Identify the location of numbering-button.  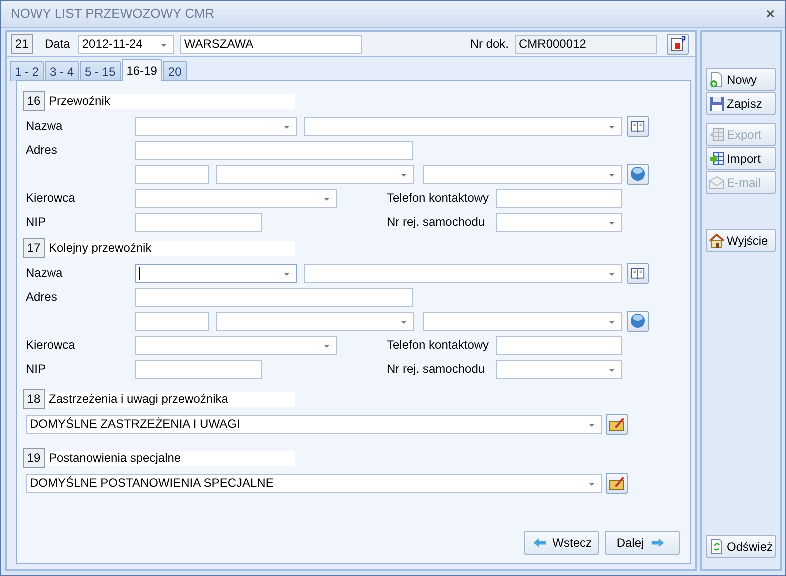
(678, 44).